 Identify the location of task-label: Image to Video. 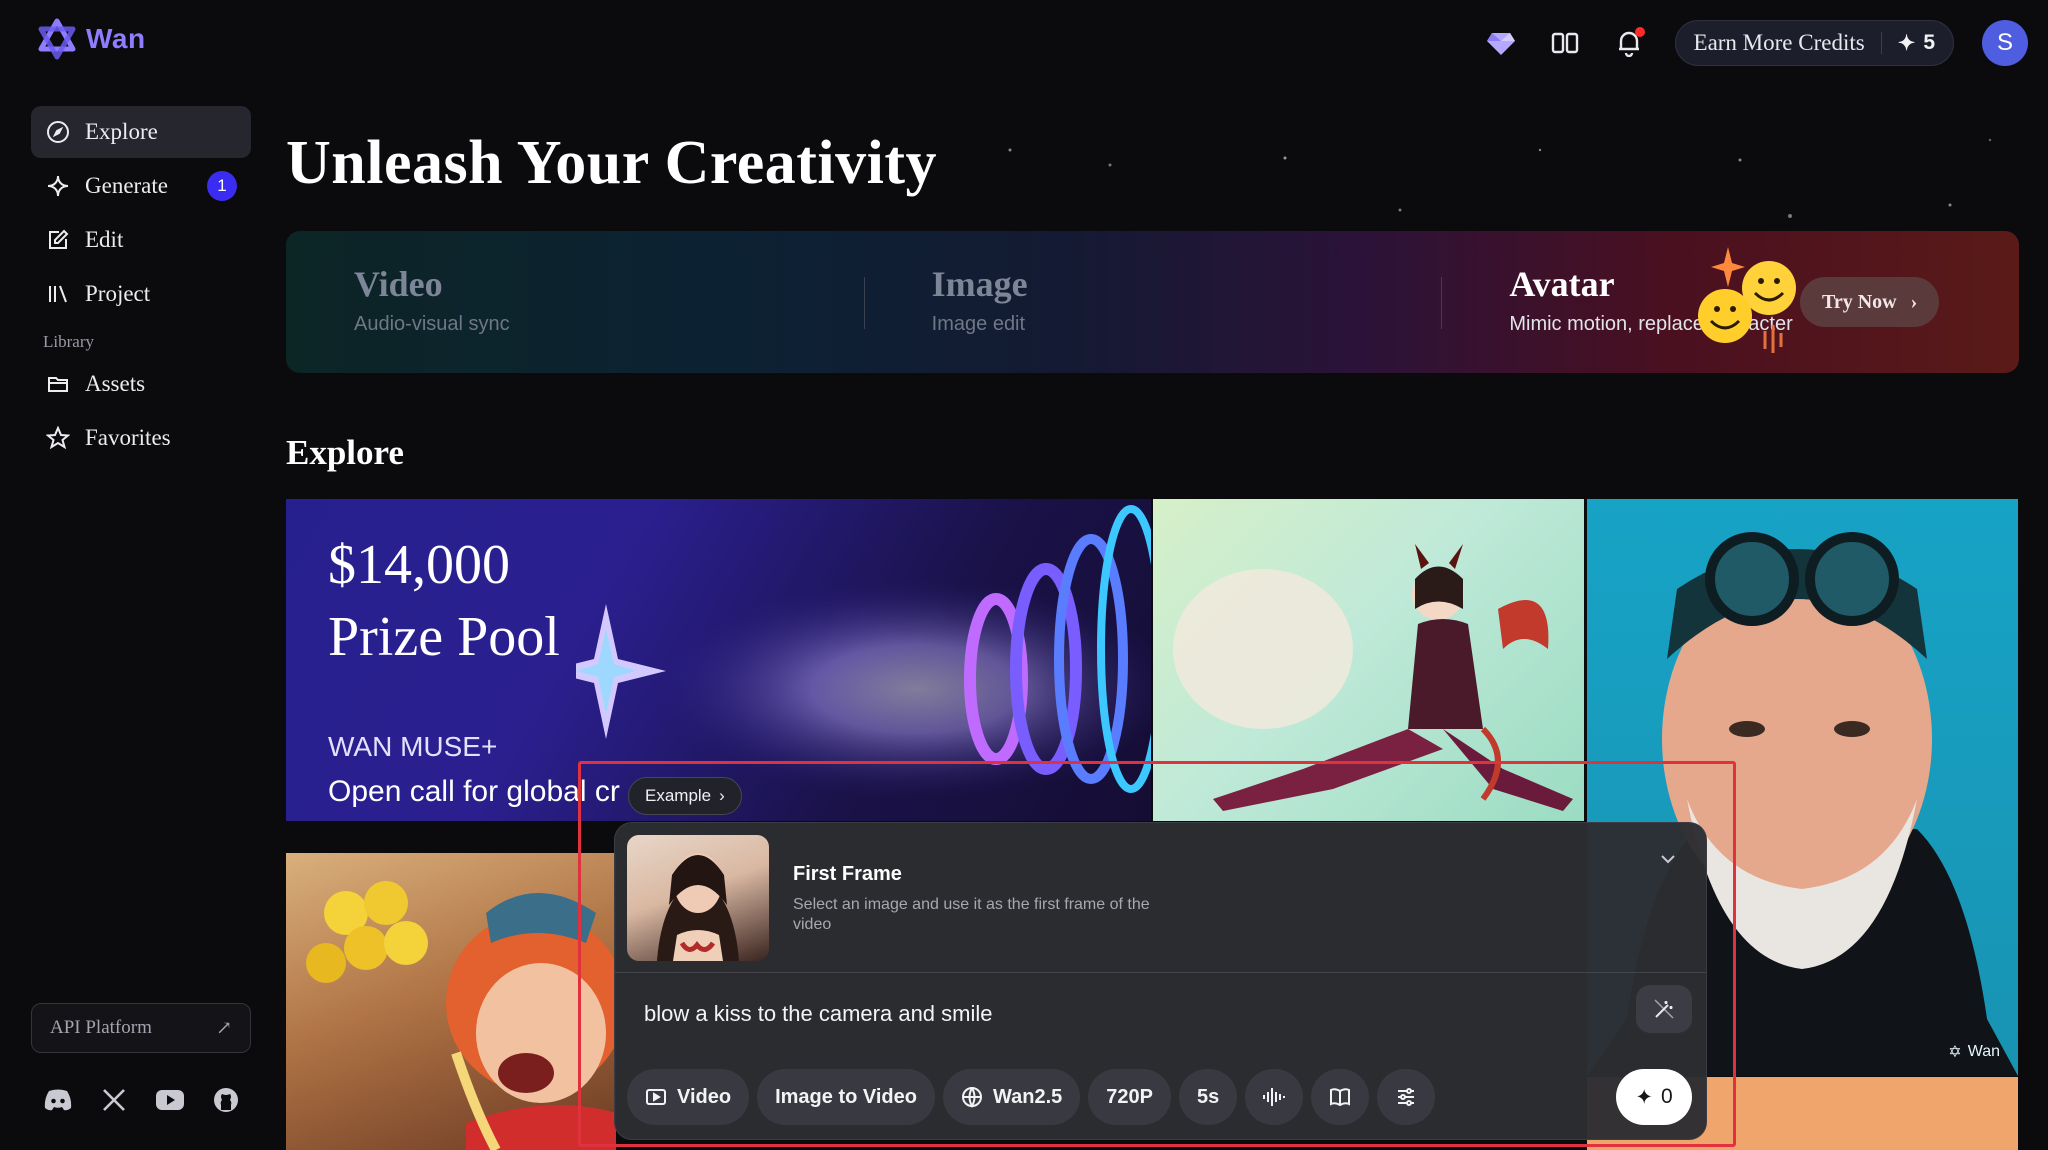
(846, 1096).